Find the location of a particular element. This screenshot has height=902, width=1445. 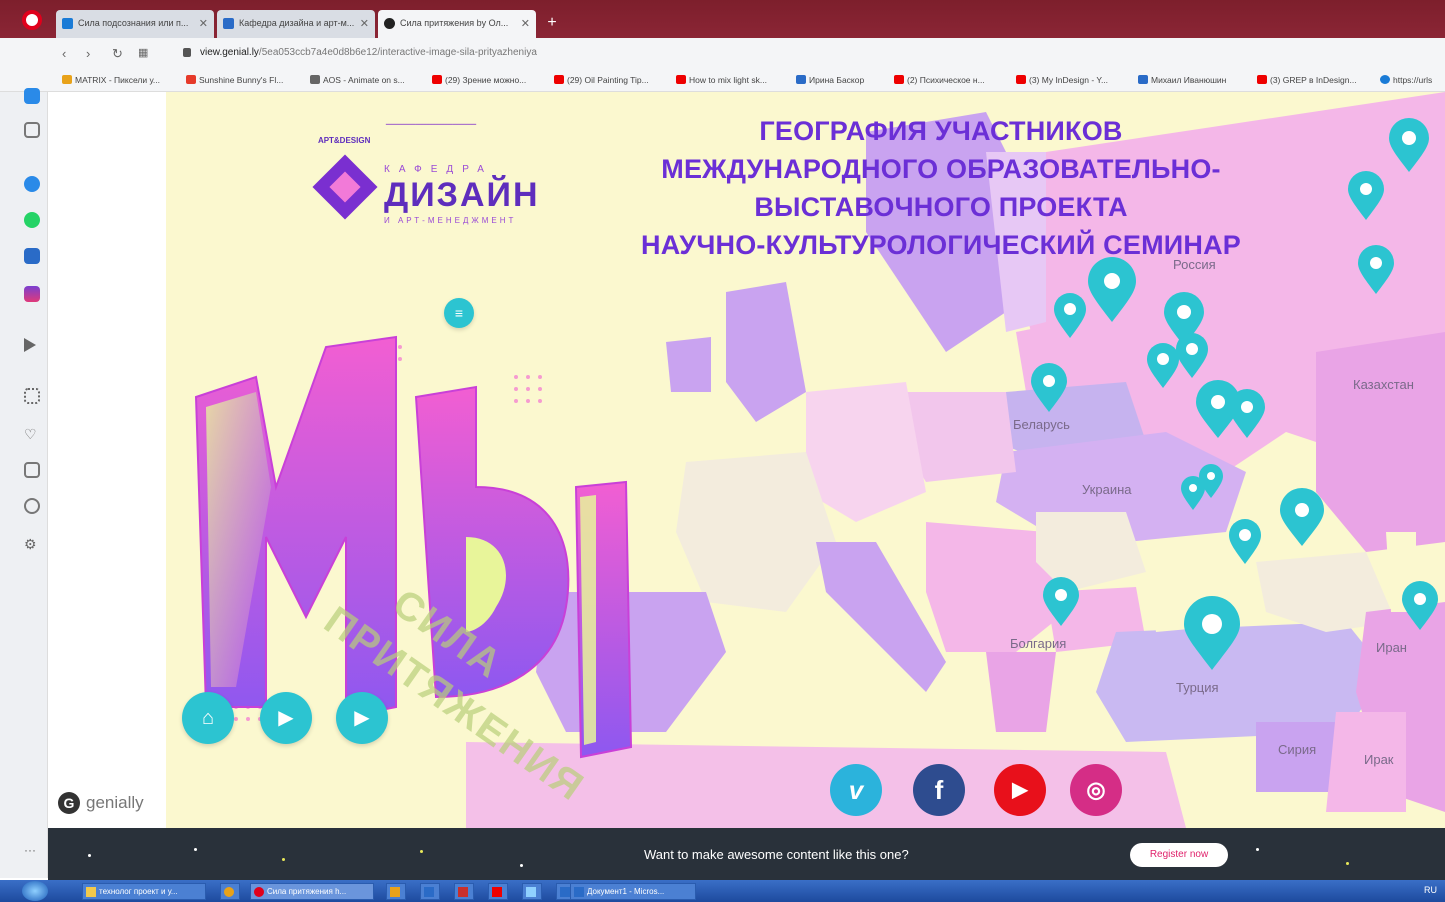

apps-icon is located at coordinates (32, 396).